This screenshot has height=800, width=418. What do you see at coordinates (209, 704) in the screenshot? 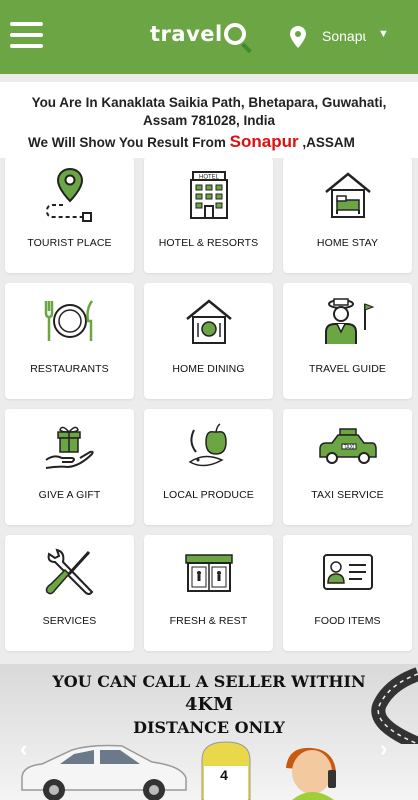
I see `banner-line-2: 4KM` at bounding box center [209, 704].